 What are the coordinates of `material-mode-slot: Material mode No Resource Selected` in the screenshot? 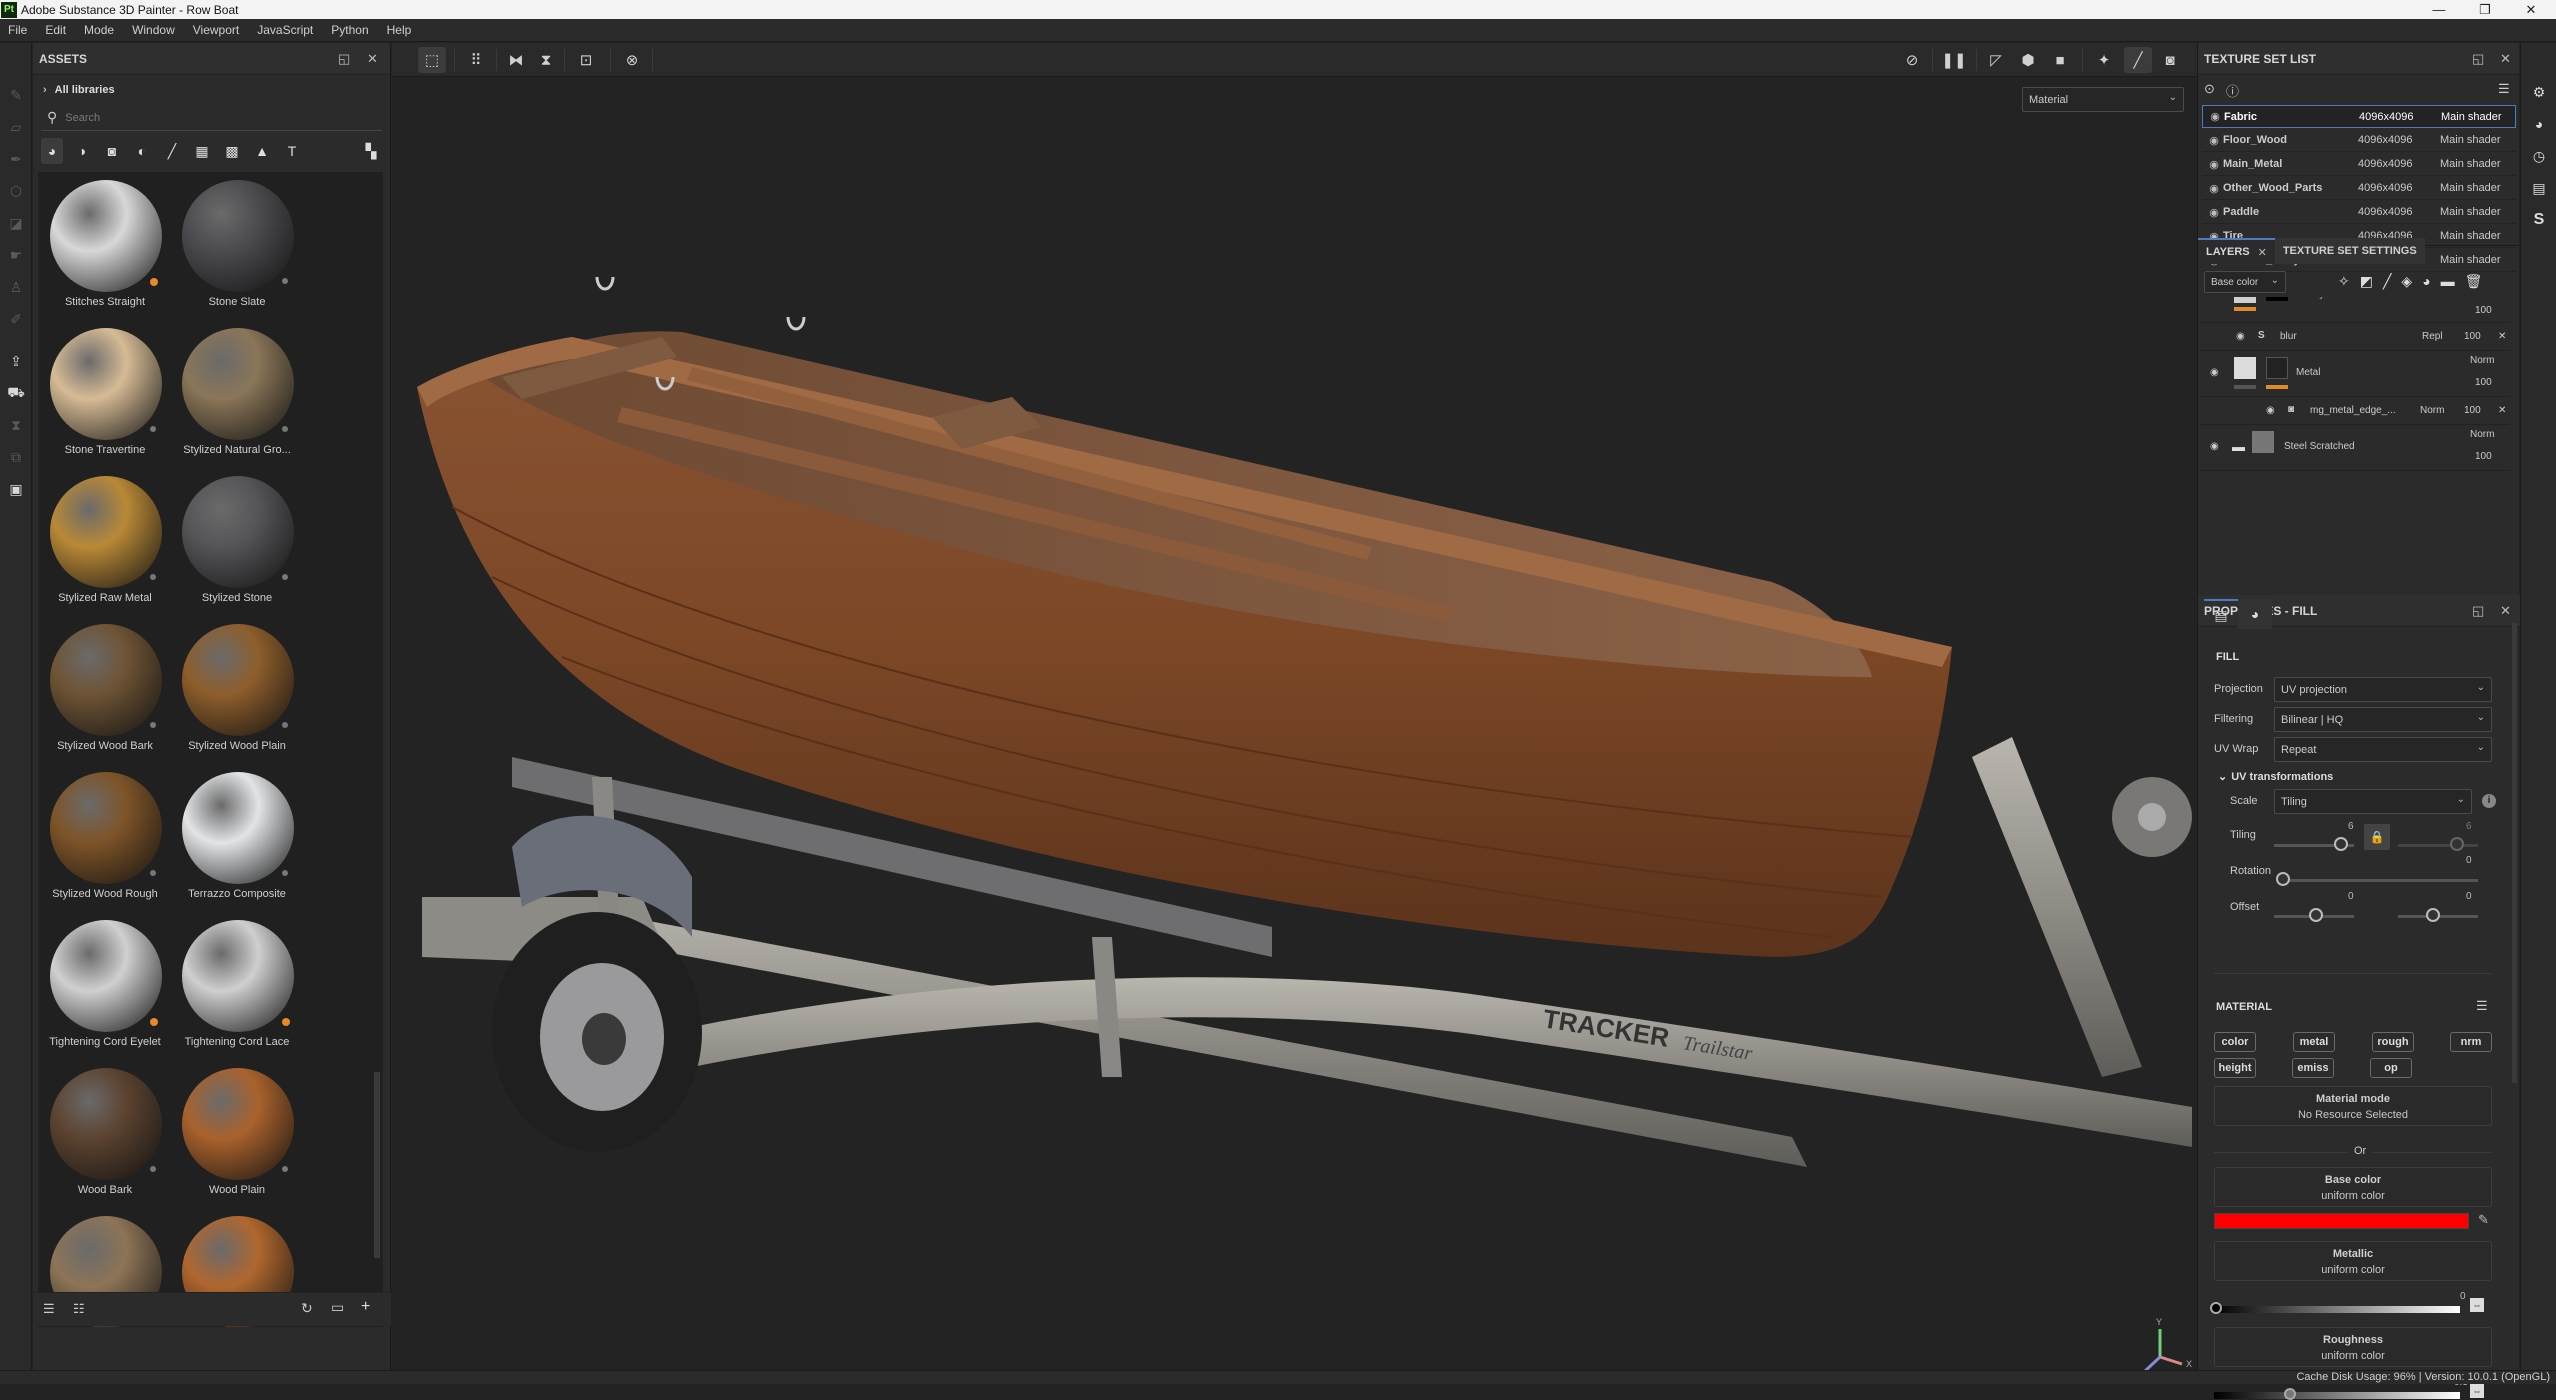 It's located at (2353, 1106).